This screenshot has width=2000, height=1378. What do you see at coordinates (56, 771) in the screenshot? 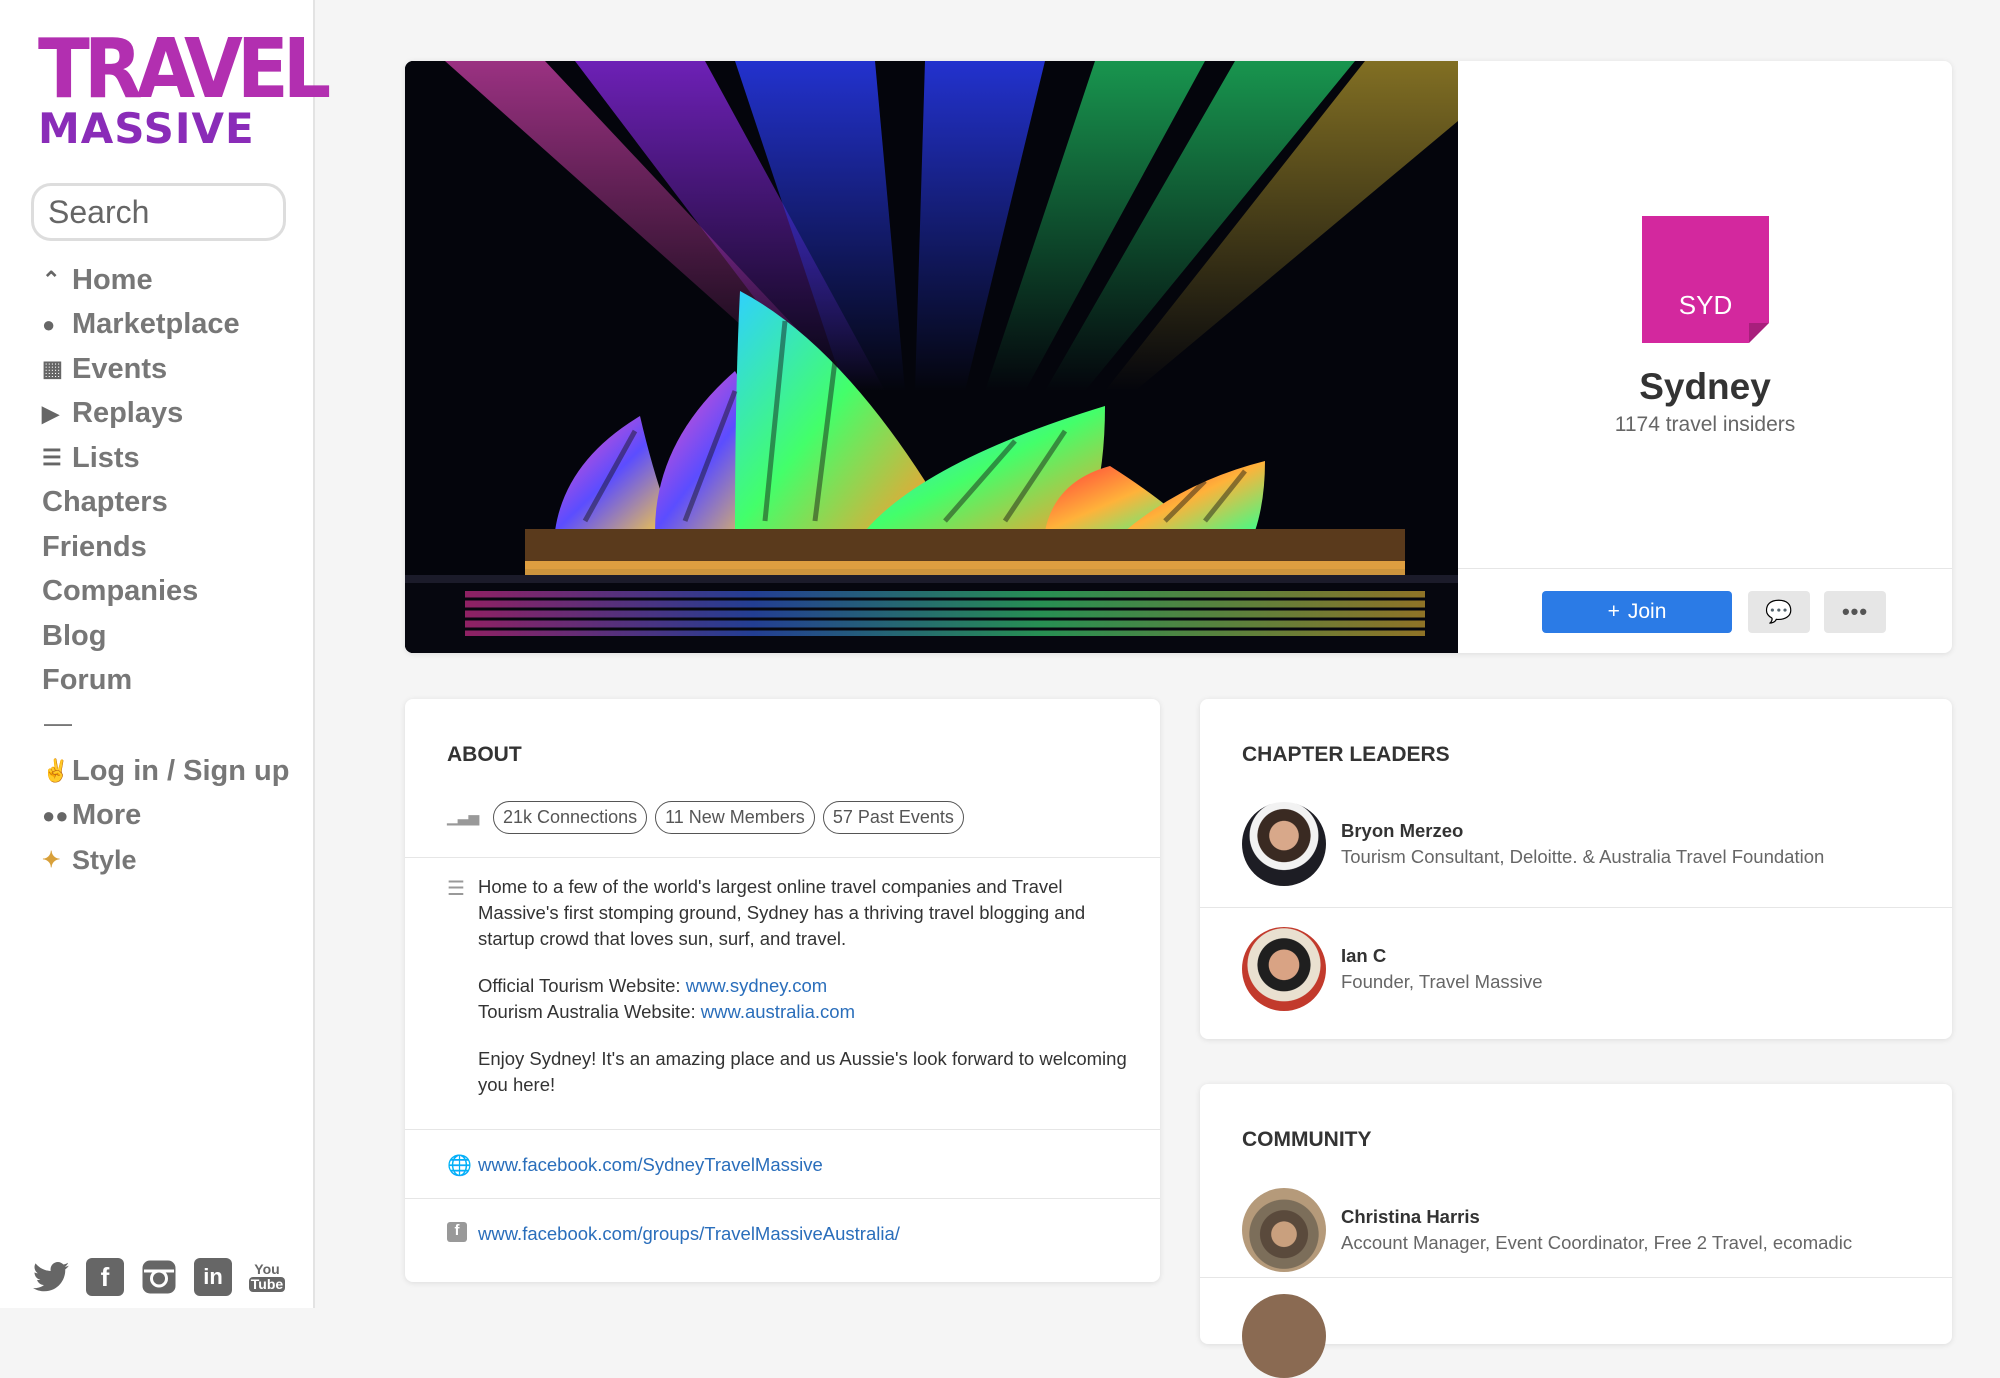
I see `login-icon: ✌` at bounding box center [56, 771].